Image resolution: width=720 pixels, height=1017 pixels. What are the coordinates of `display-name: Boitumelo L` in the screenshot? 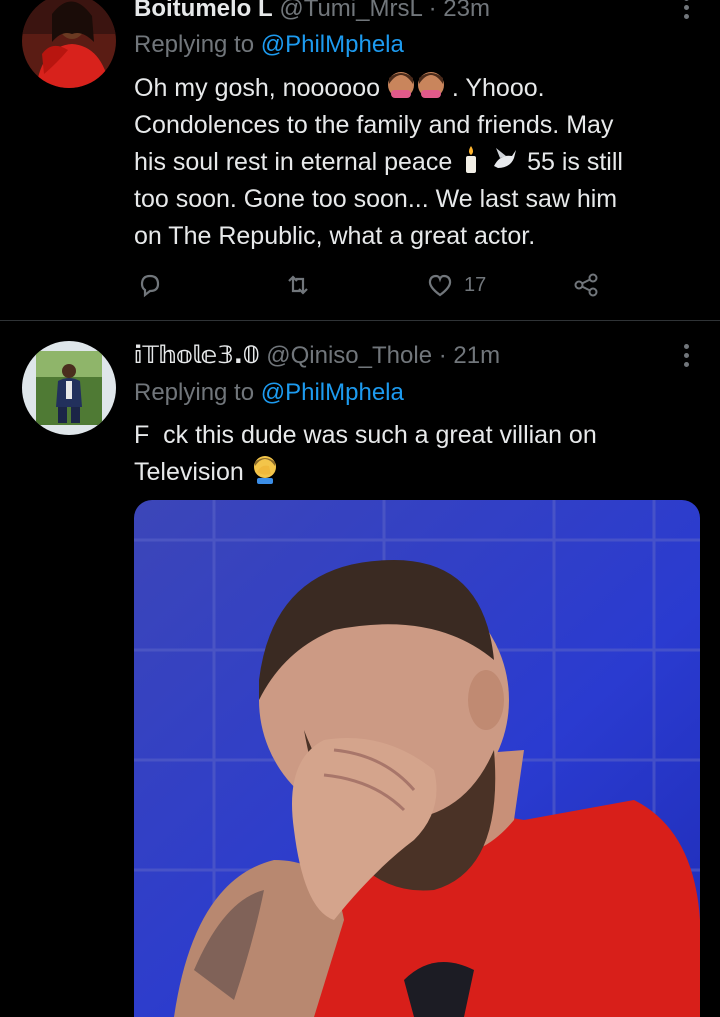 It's located at (203, 11).